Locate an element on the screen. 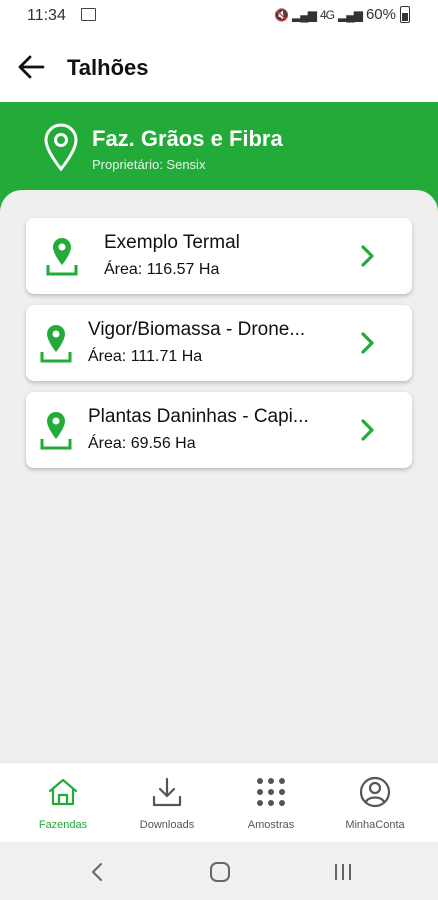  home-icon is located at coordinates (63, 792).